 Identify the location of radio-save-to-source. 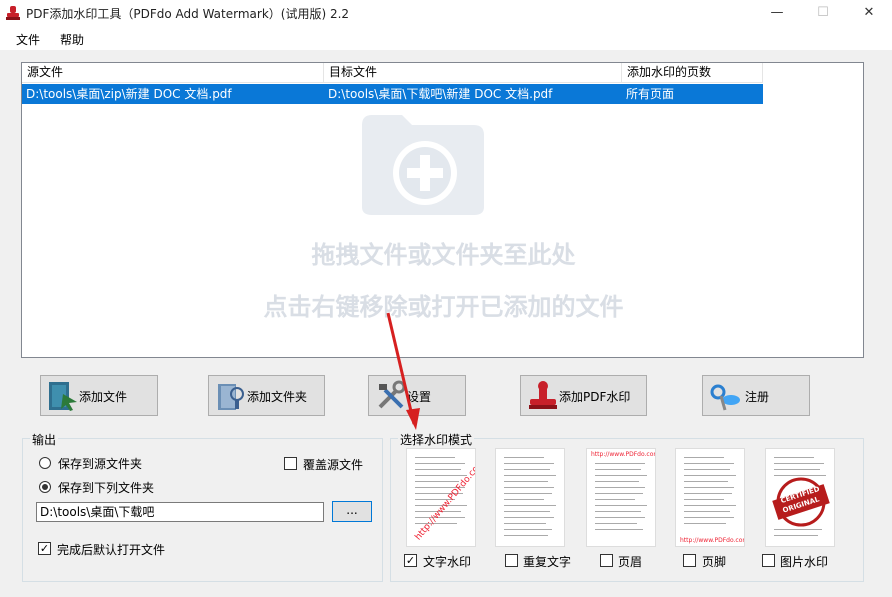
(45, 463).